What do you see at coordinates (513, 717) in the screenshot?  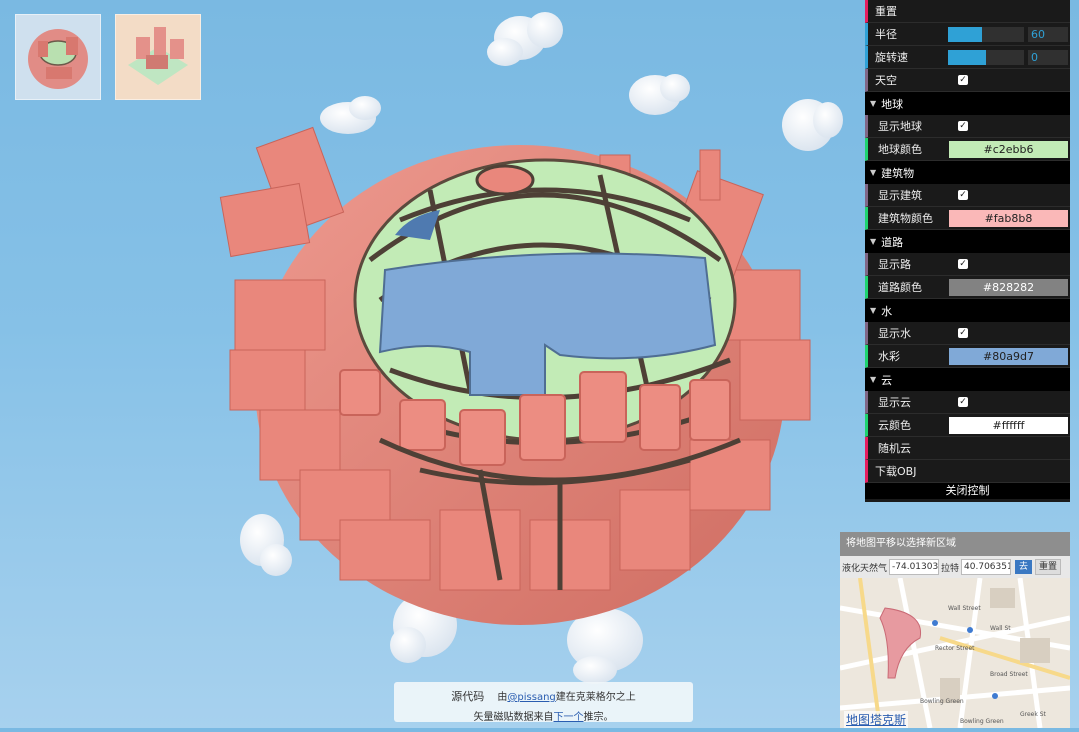 I see `data-source-prefix: 矢量磁贴数据来自` at bounding box center [513, 717].